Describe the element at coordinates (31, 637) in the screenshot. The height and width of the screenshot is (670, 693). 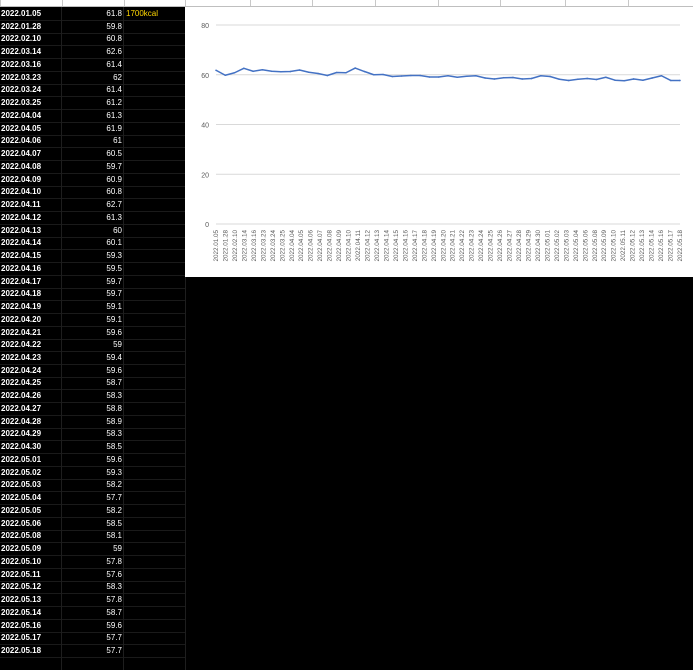
I see `date-cell: 2022.05.17` at that location.